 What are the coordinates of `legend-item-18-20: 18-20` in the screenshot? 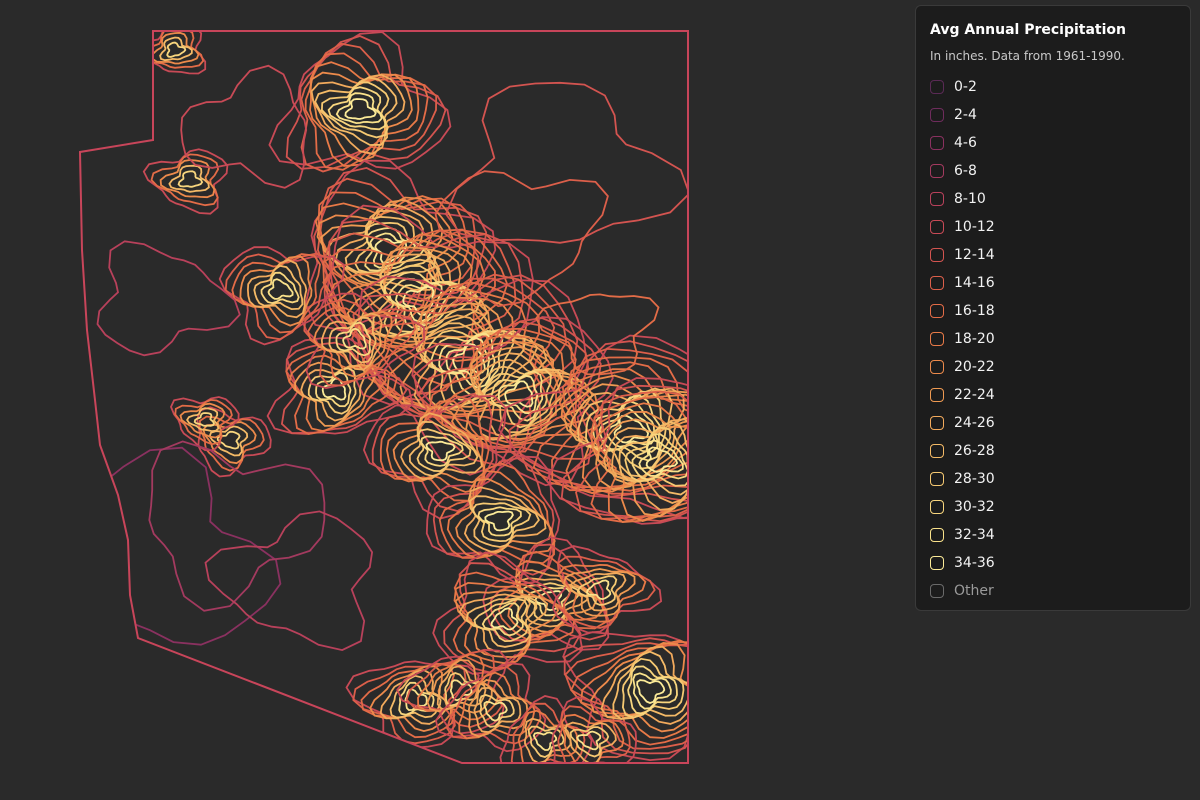 It's located at (1053, 339).